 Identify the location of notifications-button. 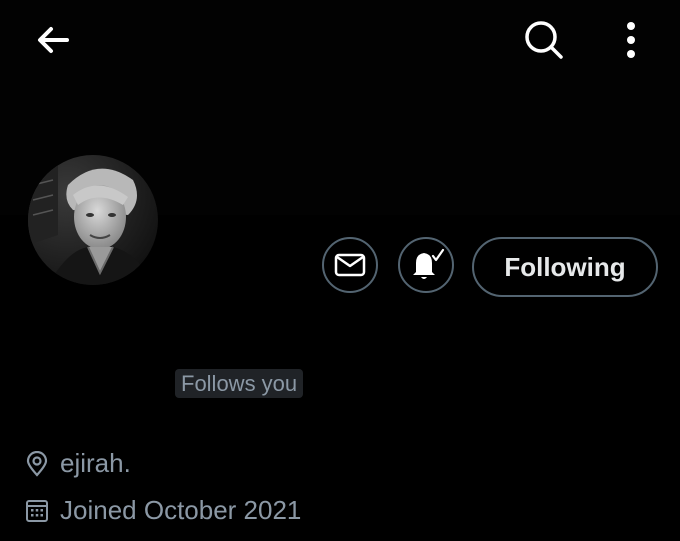
(426, 265).